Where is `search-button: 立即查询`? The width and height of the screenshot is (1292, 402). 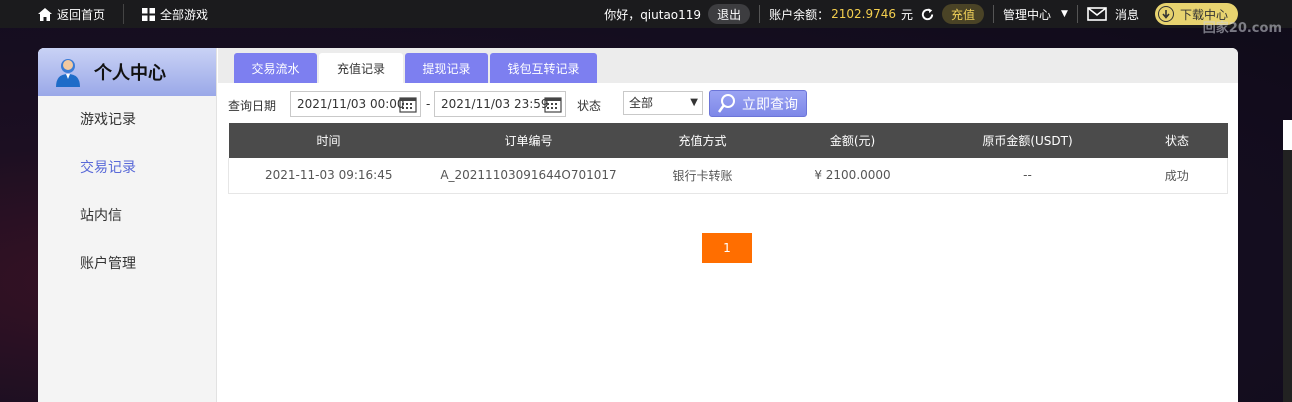
search-button: 立即查询 is located at coordinates (758, 103).